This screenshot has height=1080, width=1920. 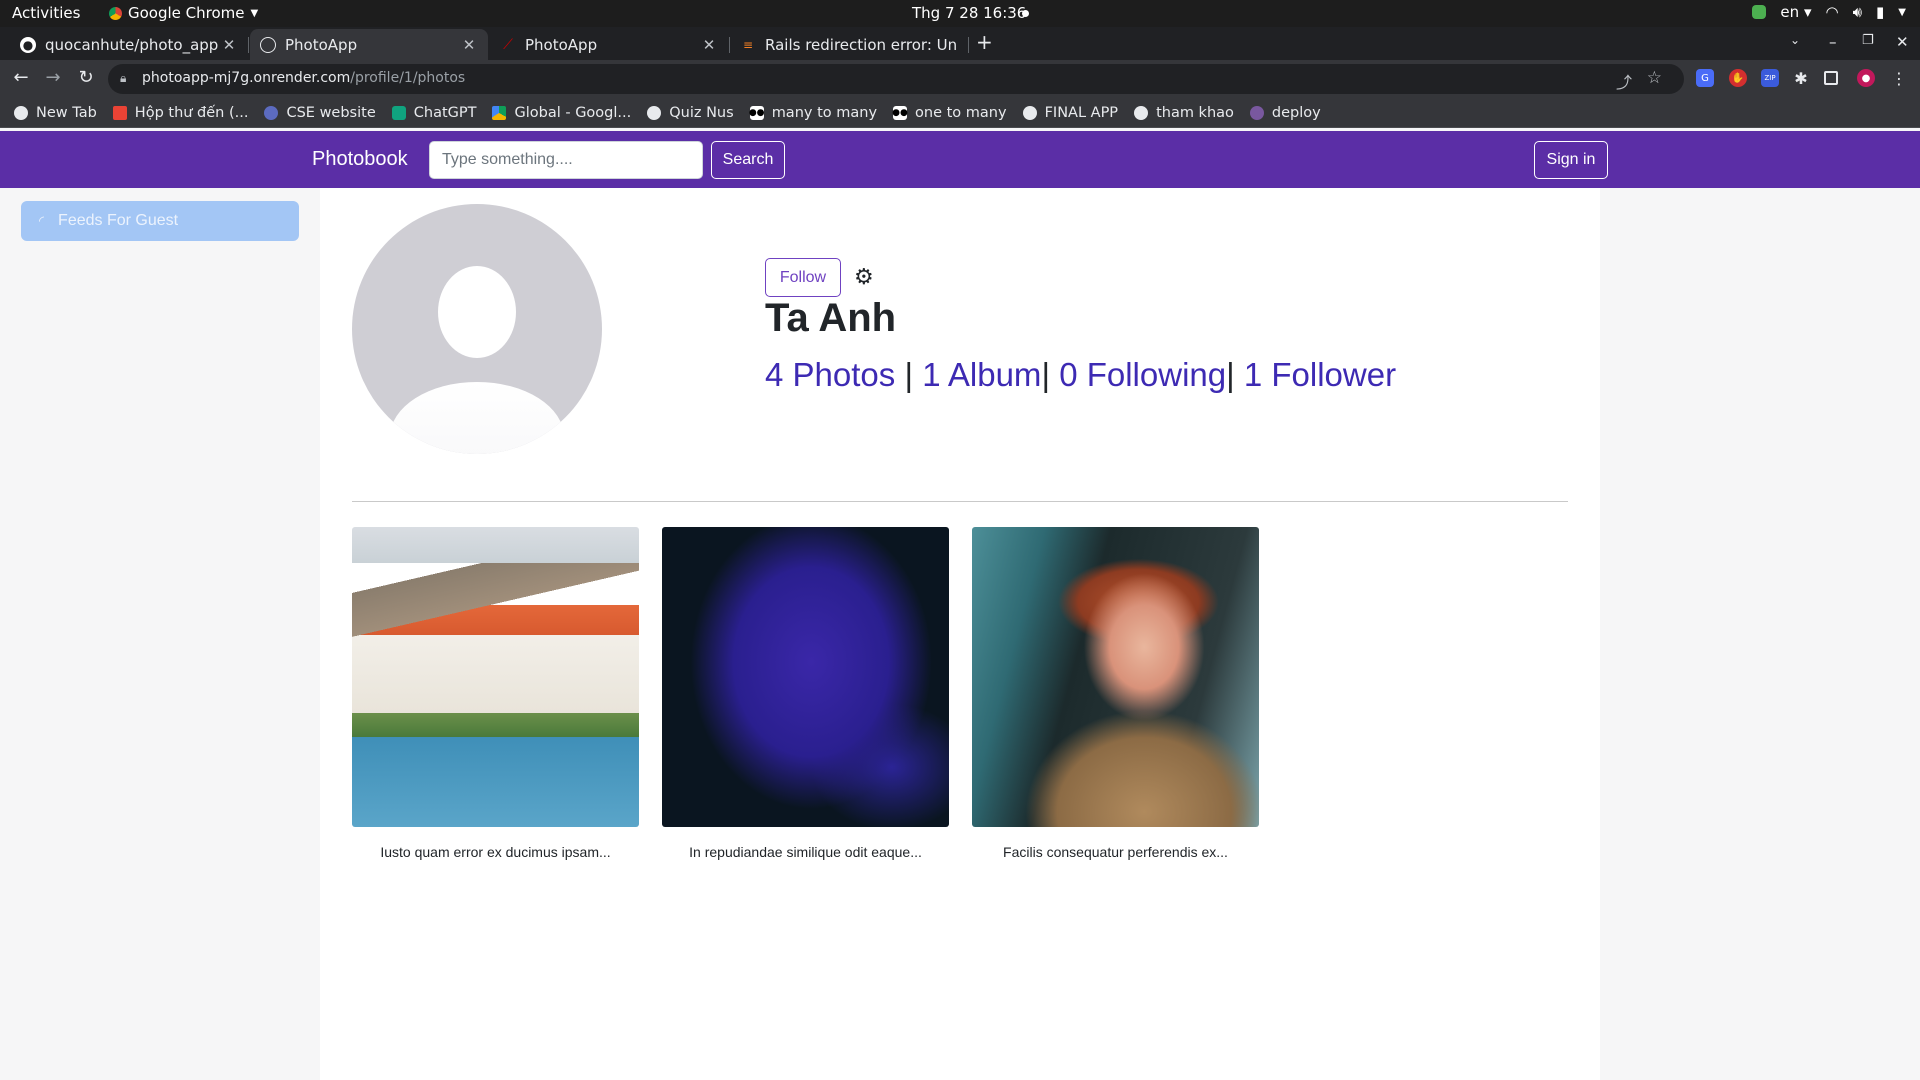 What do you see at coordinates (803, 277) in the screenshot?
I see `follow-button: Follow` at bounding box center [803, 277].